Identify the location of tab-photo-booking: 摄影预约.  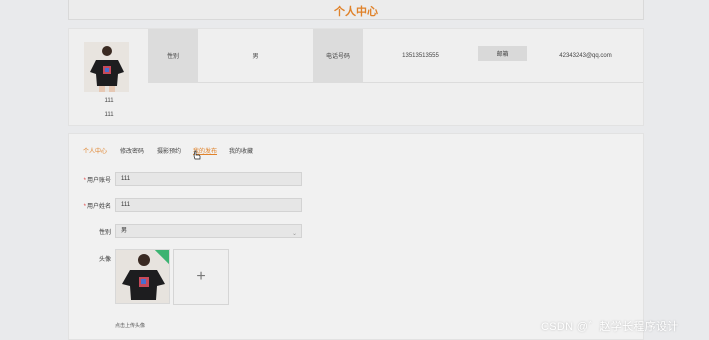
(169, 150).